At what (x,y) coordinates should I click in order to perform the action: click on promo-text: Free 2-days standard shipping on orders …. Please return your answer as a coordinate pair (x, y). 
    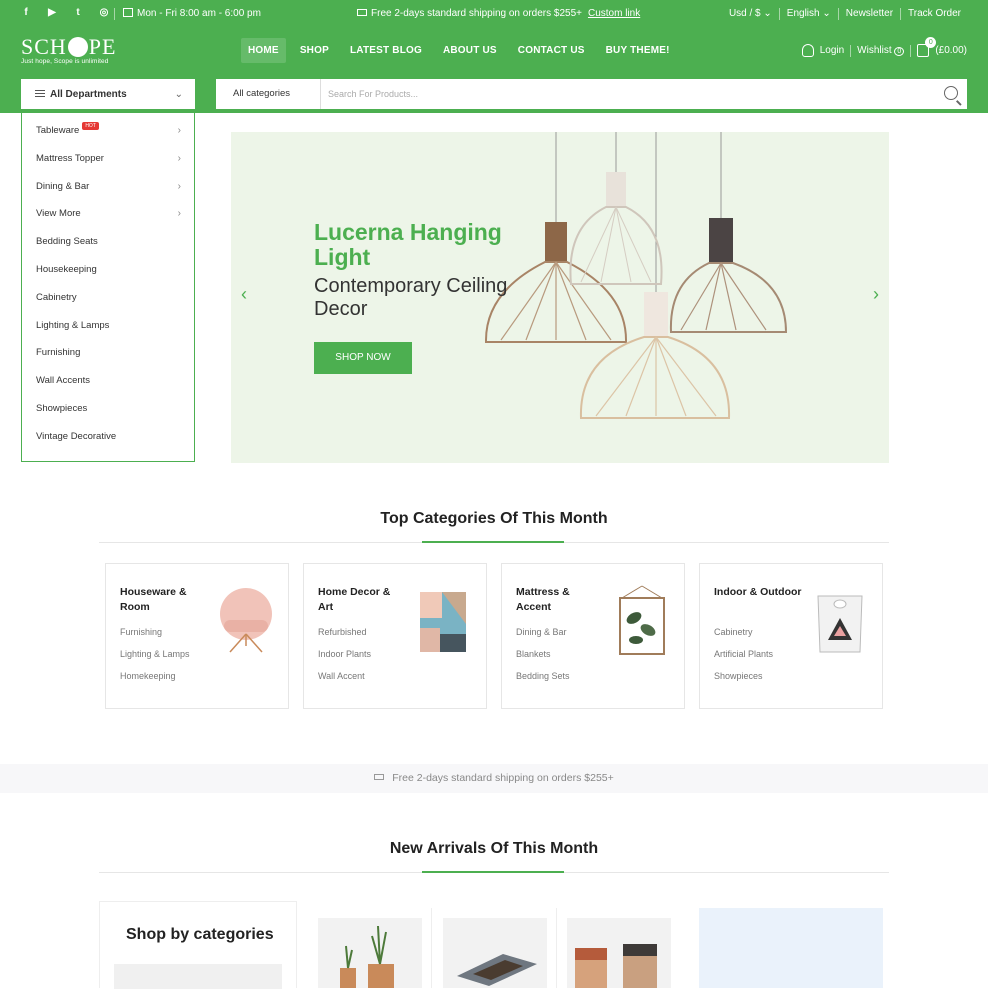
    Looking at the image, I should click on (498, 14).